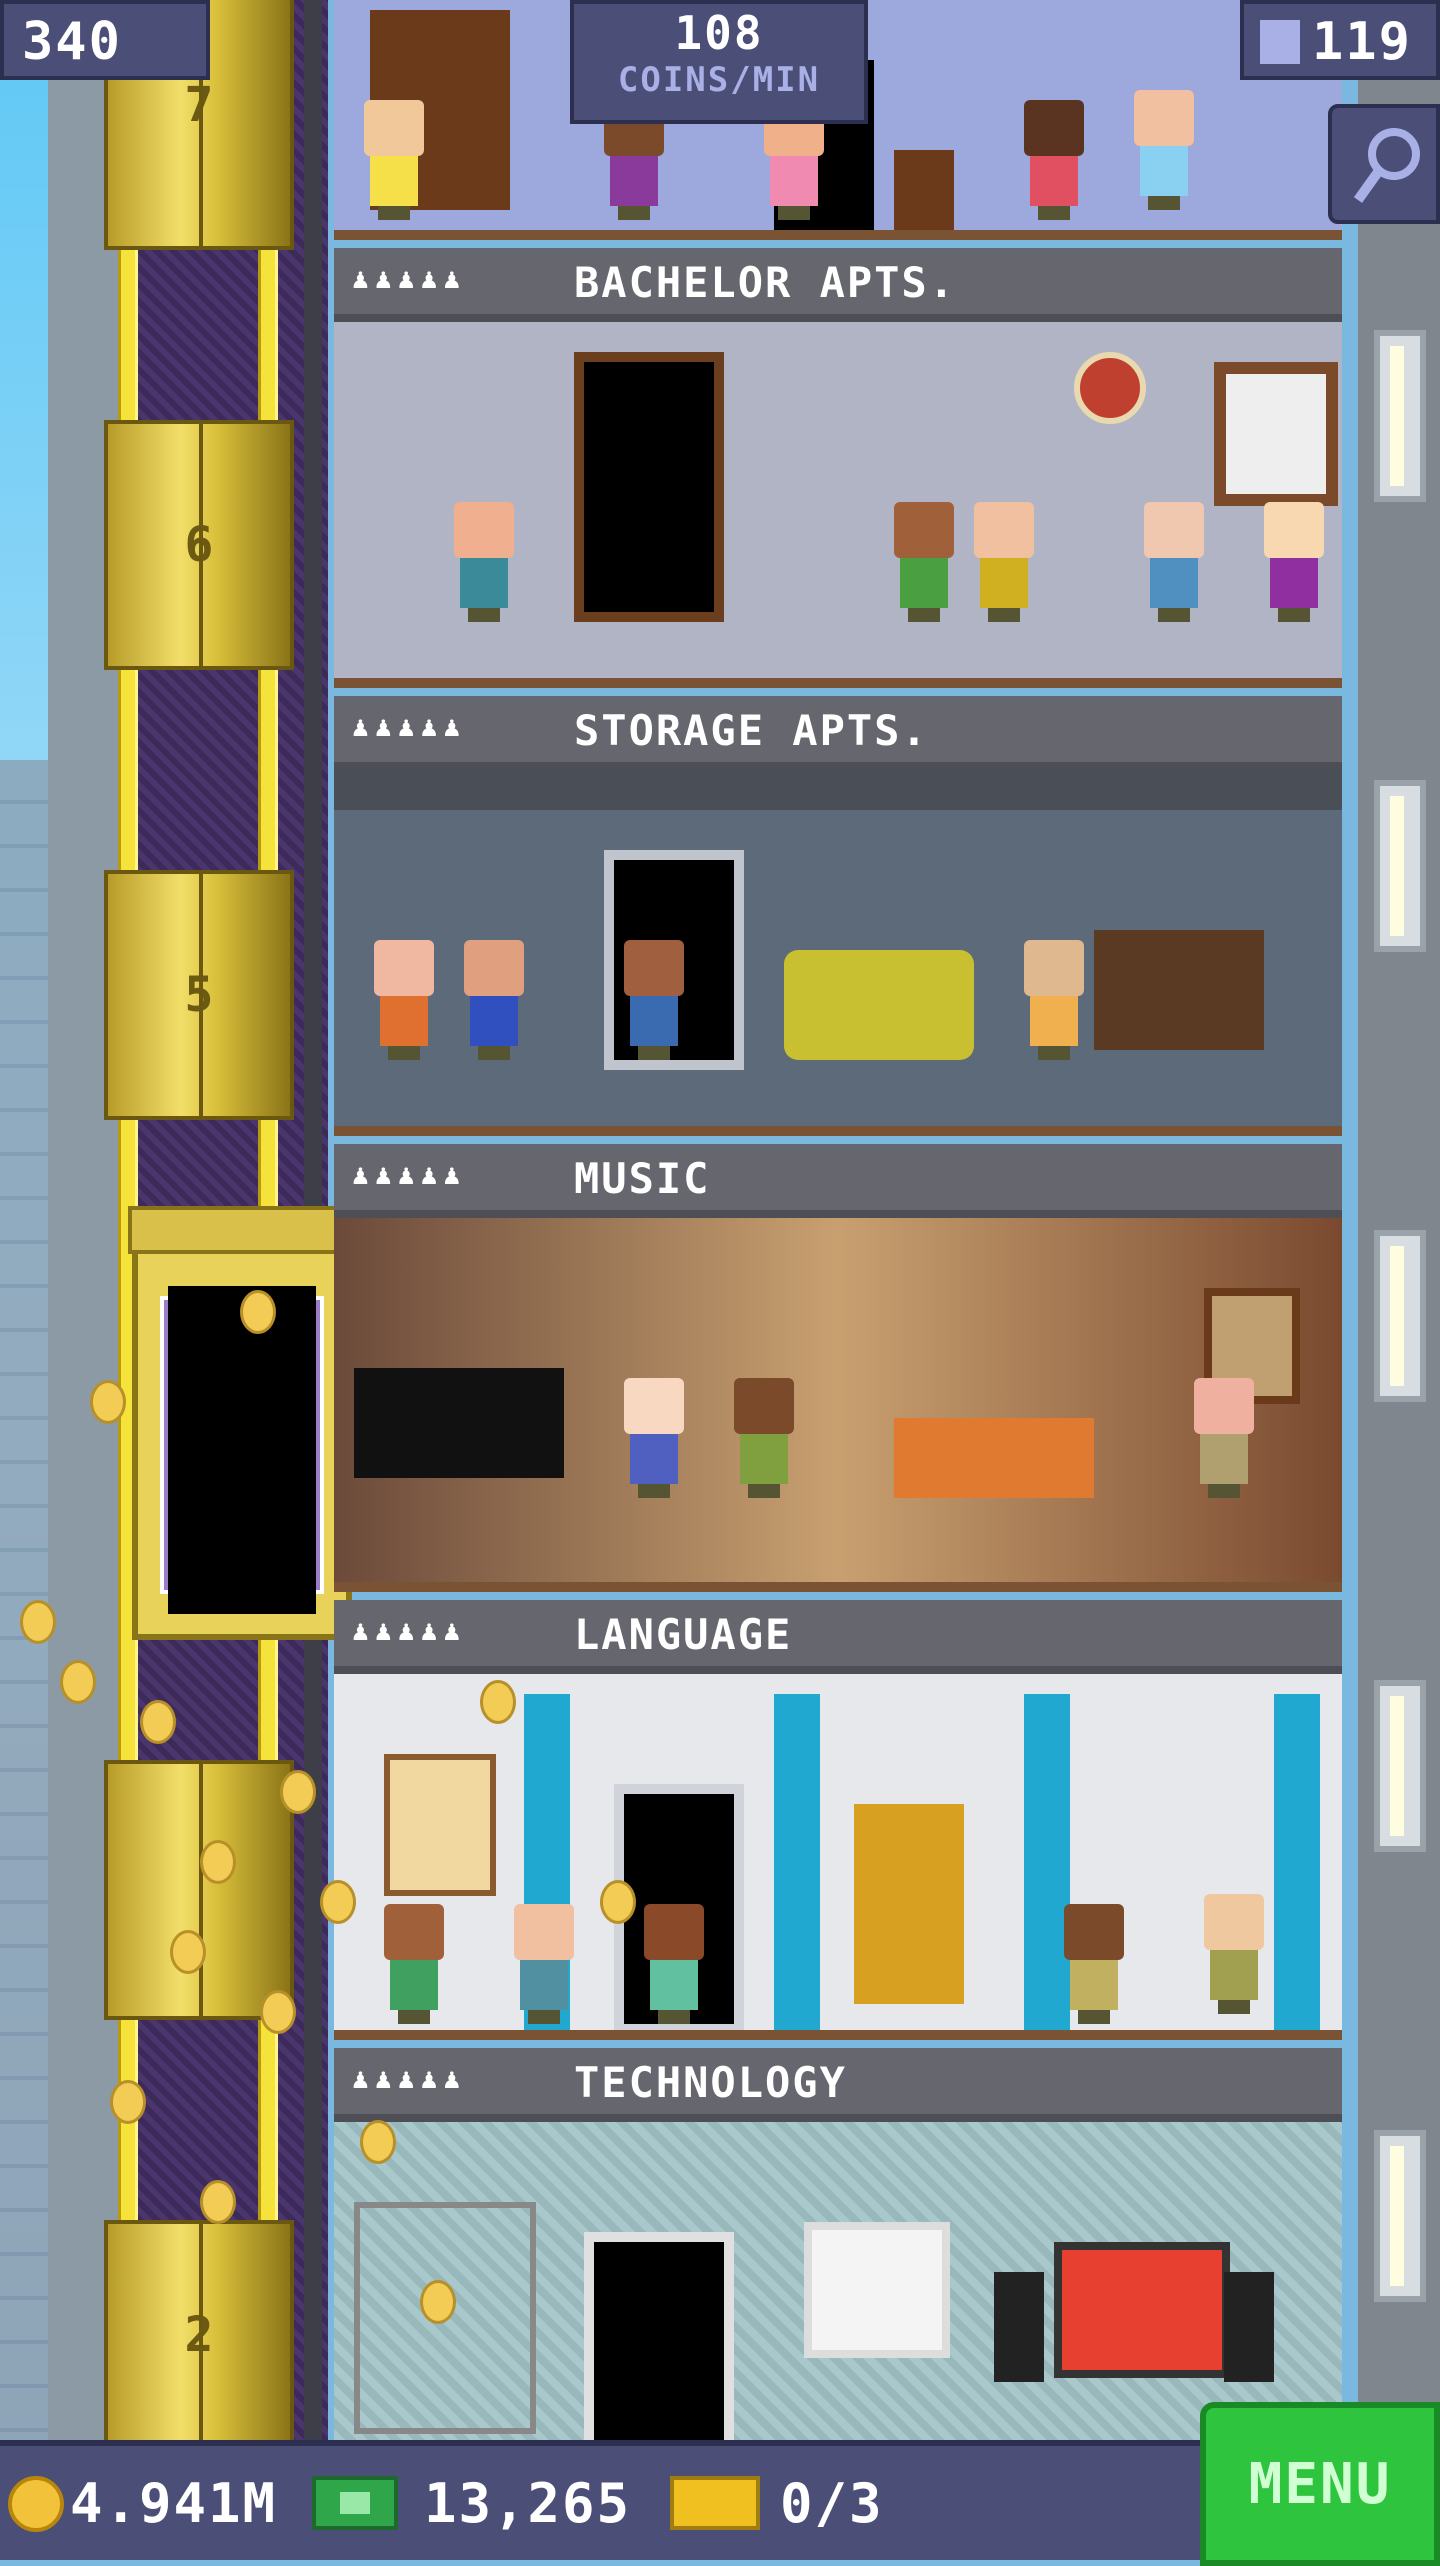 Image resolution: width=1440 pixels, height=2566 pixels. Describe the element at coordinates (683, 1634) in the screenshot. I see `floor-name: LANGUAGE` at that location.